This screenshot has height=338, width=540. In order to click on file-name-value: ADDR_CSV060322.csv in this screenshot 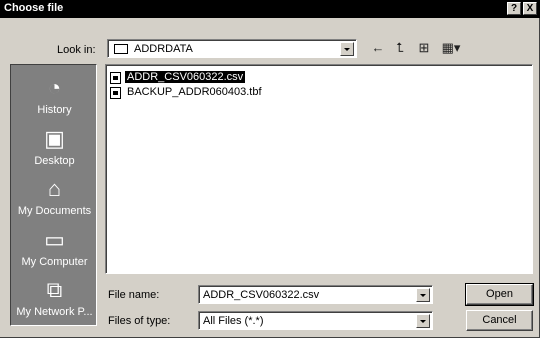, I will do `click(261, 295)`.